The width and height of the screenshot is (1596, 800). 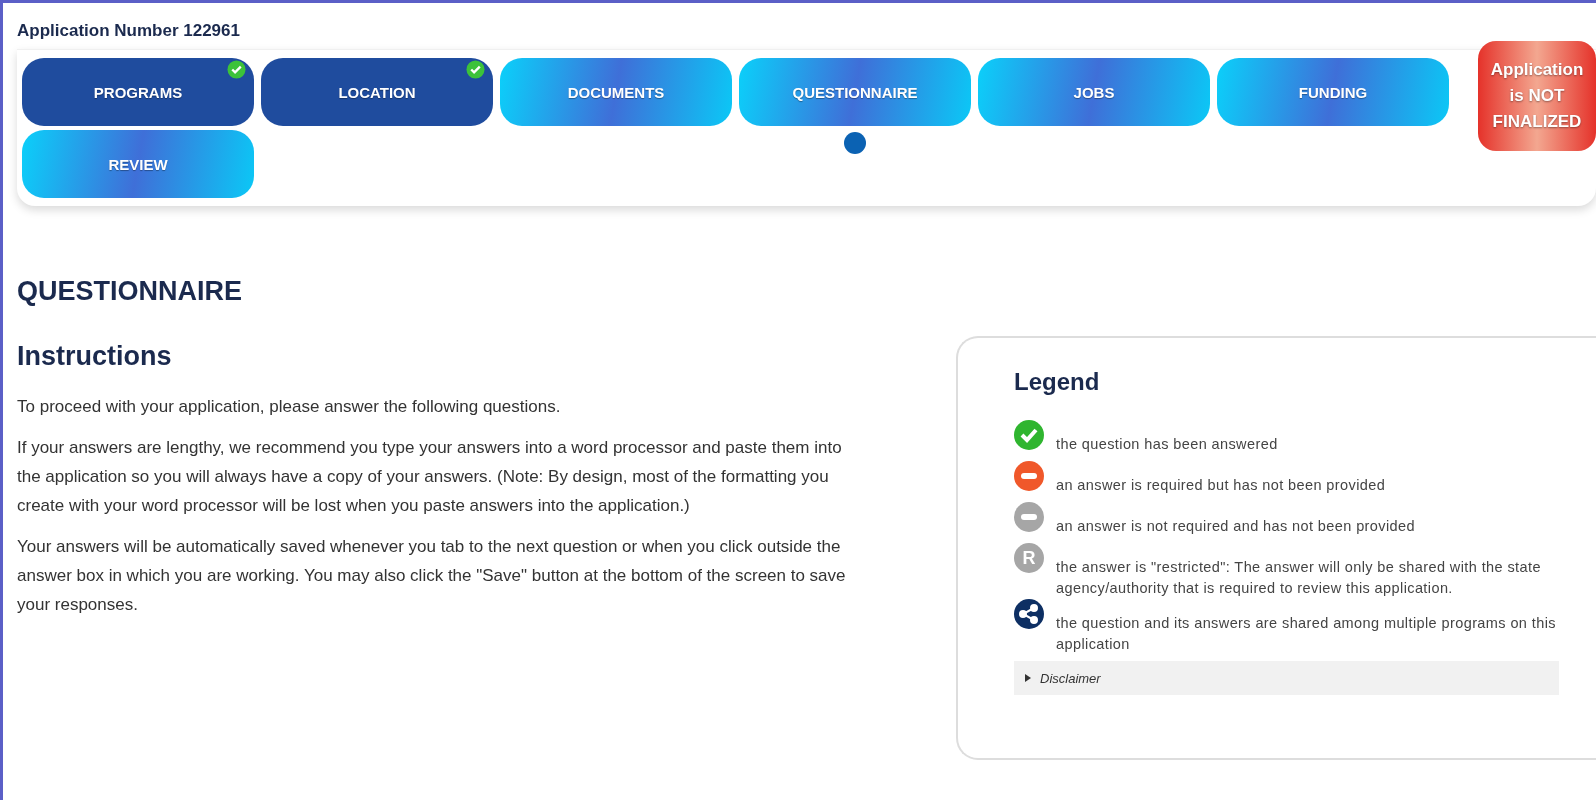 What do you see at coordinates (95, 356) in the screenshot?
I see `section-heading: Instructions` at bounding box center [95, 356].